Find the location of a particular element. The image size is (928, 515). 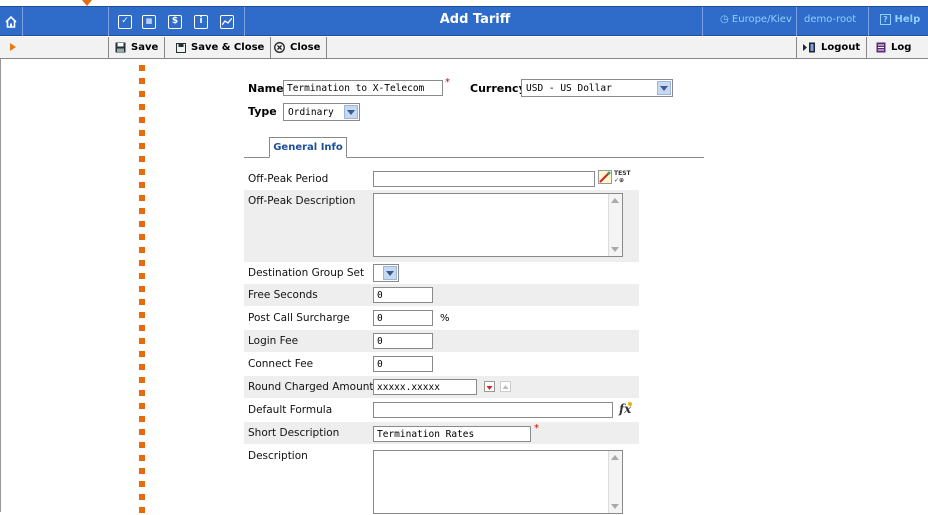

arrow-up-icon is located at coordinates (505, 387).